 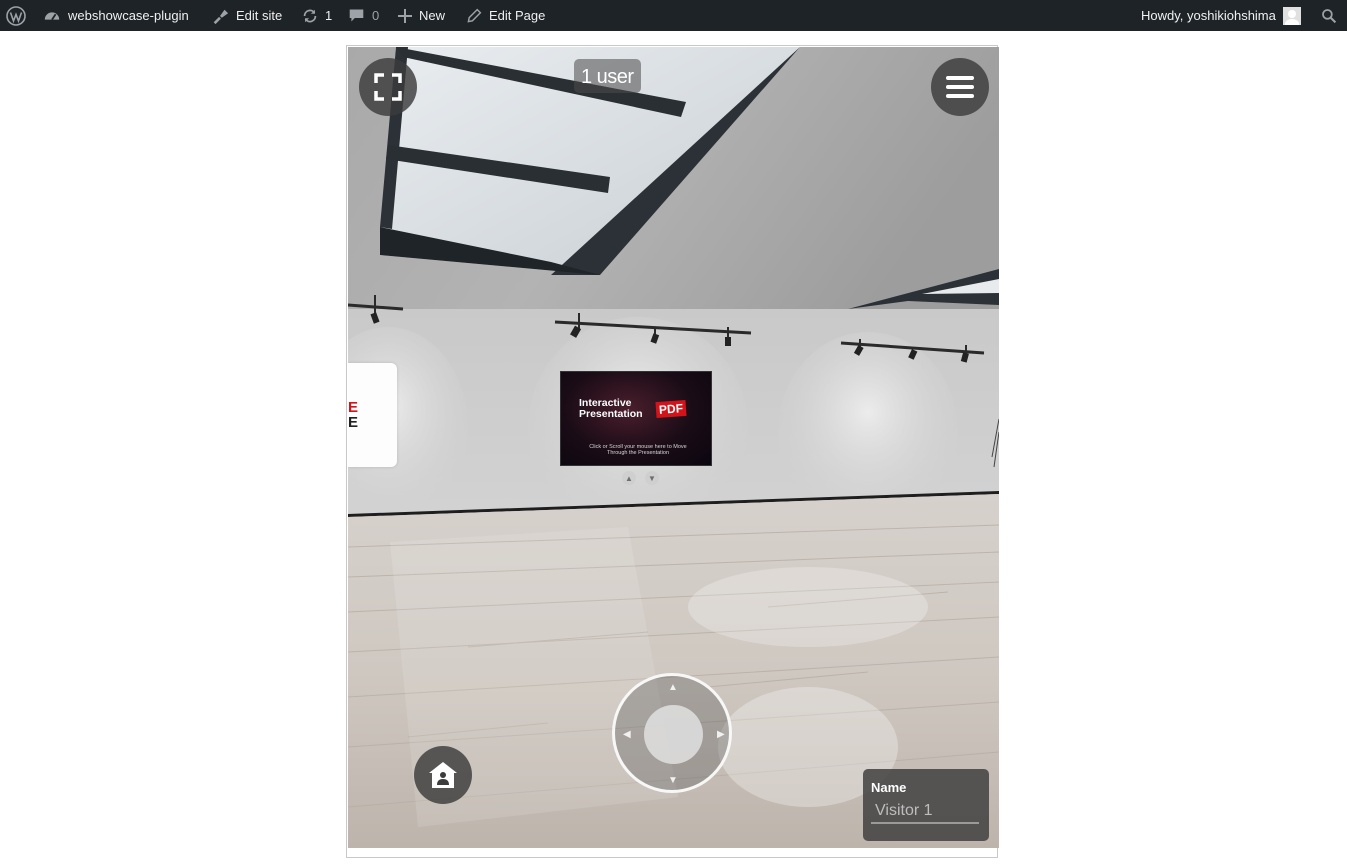 What do you see at coordinates (376, 15) in the screenshot?
I see `comments-count: 0` at bounding box center [376, 15].